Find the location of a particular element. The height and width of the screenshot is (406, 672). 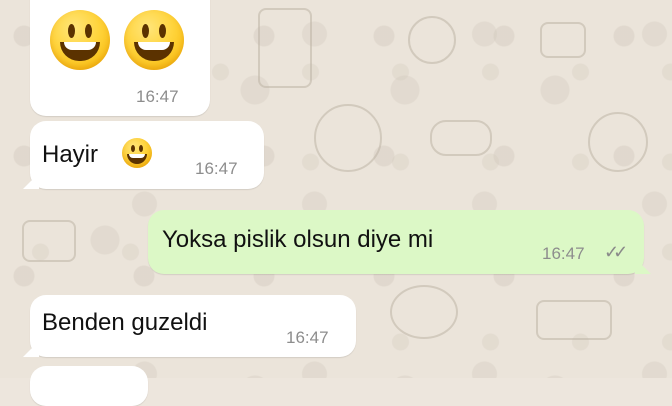

message-bubble-outgoing: Yoksa pislik olsun diye mi 16:47 ✓✓ is located at coordinates (396, 242).